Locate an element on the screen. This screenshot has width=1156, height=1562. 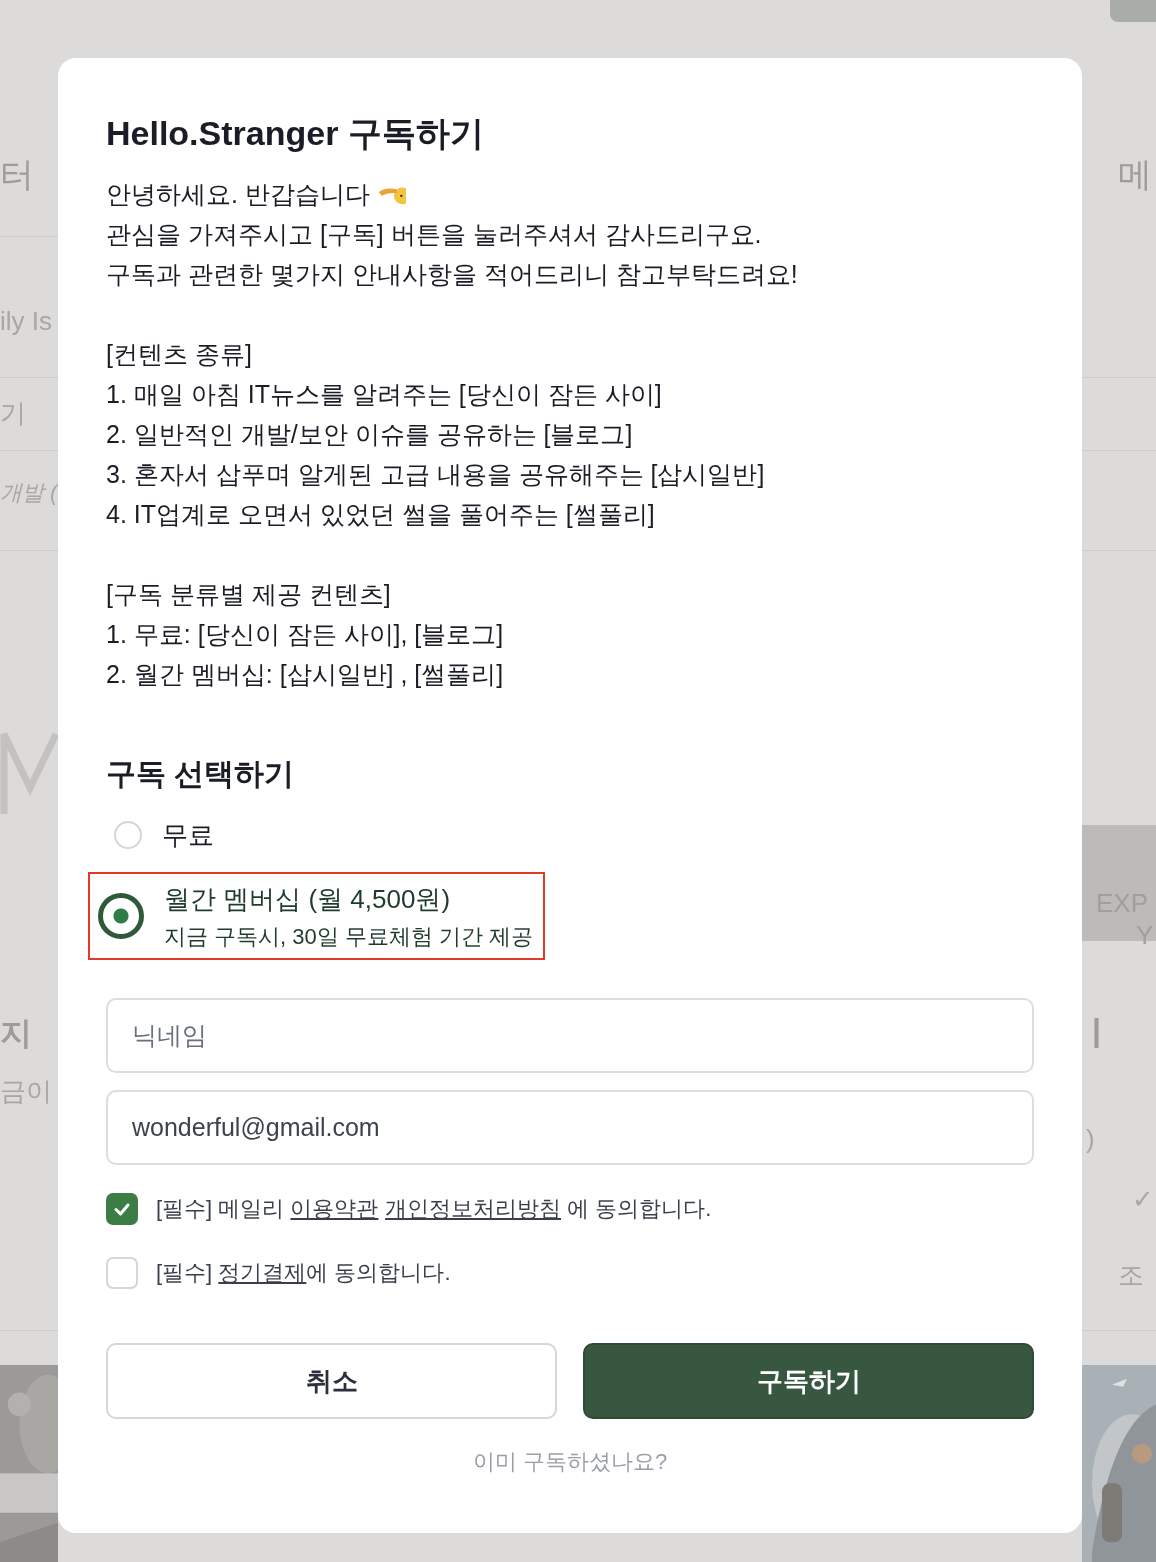
plan-note: 지금 구독시, 30일 무료체험 기간 제공 is located at coordinates (349, 937).